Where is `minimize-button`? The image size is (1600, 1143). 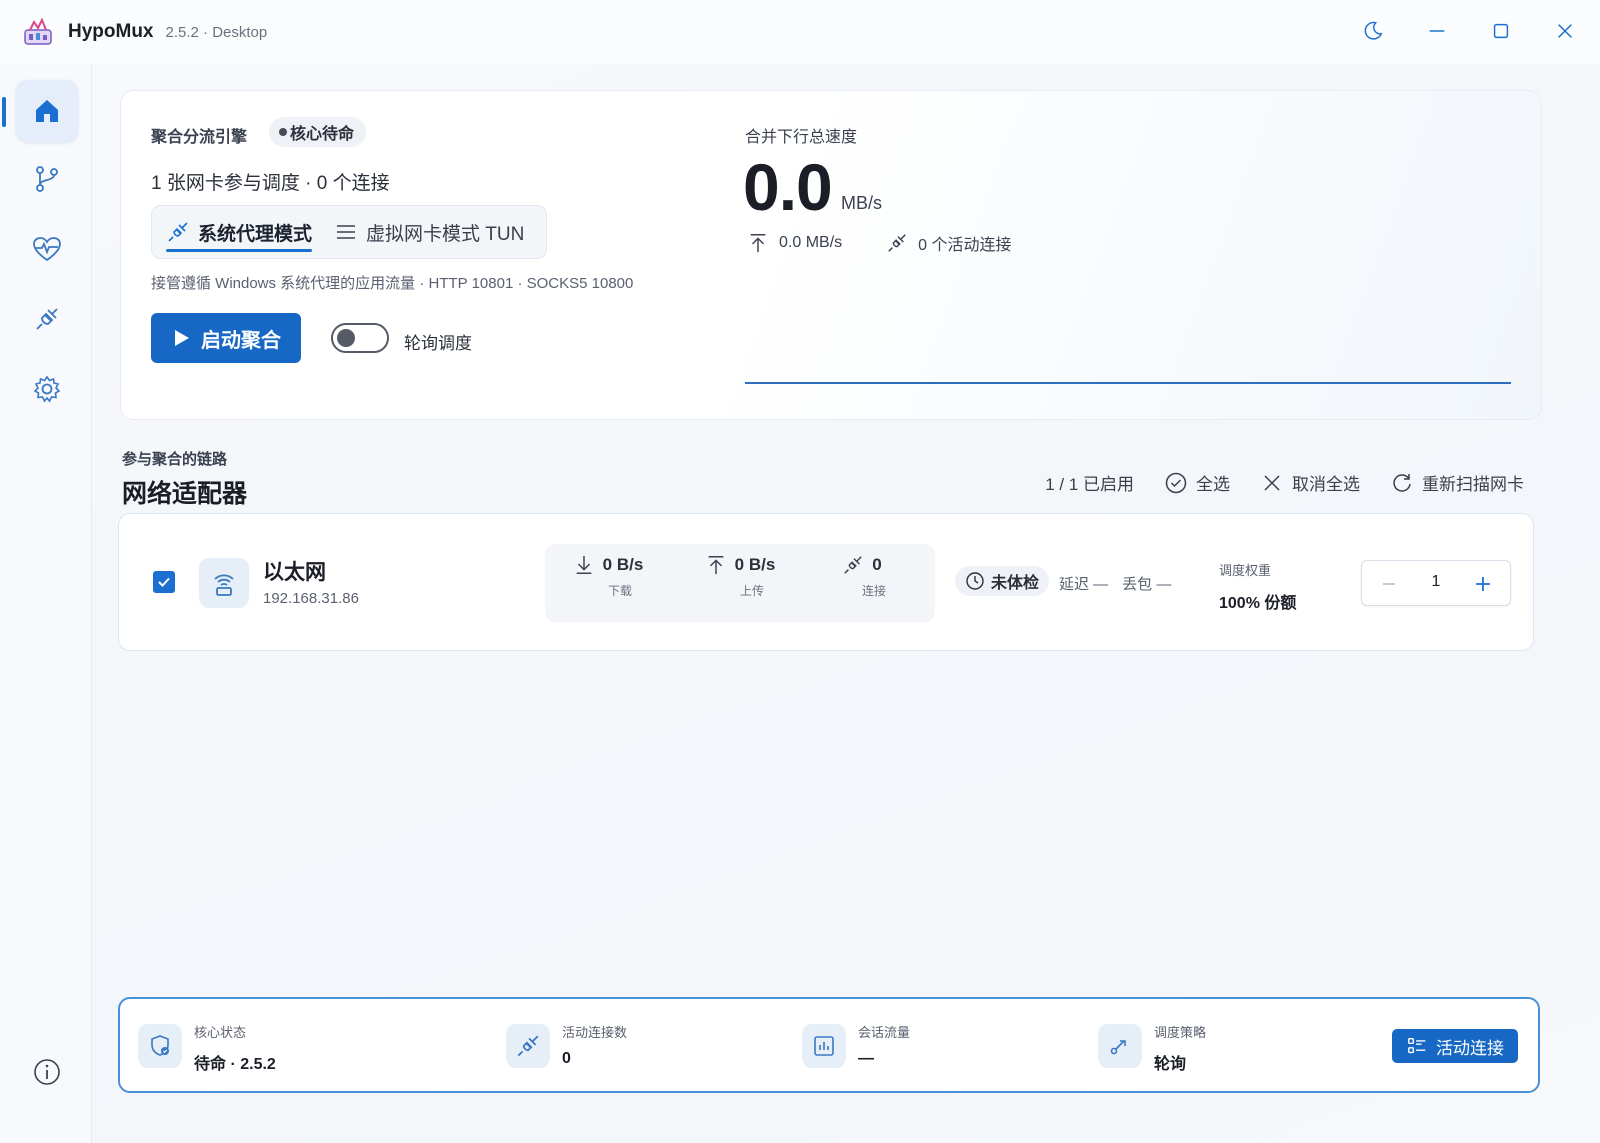 minimize-button is located at coordinates (1437, 31).